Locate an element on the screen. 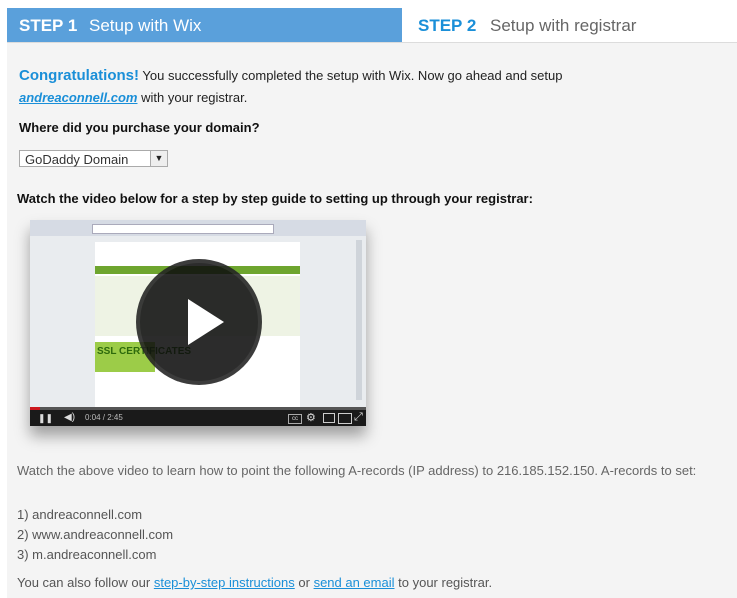  registrar-select: GoDaddy Domain ▼ is located at coordinates (93, 158).